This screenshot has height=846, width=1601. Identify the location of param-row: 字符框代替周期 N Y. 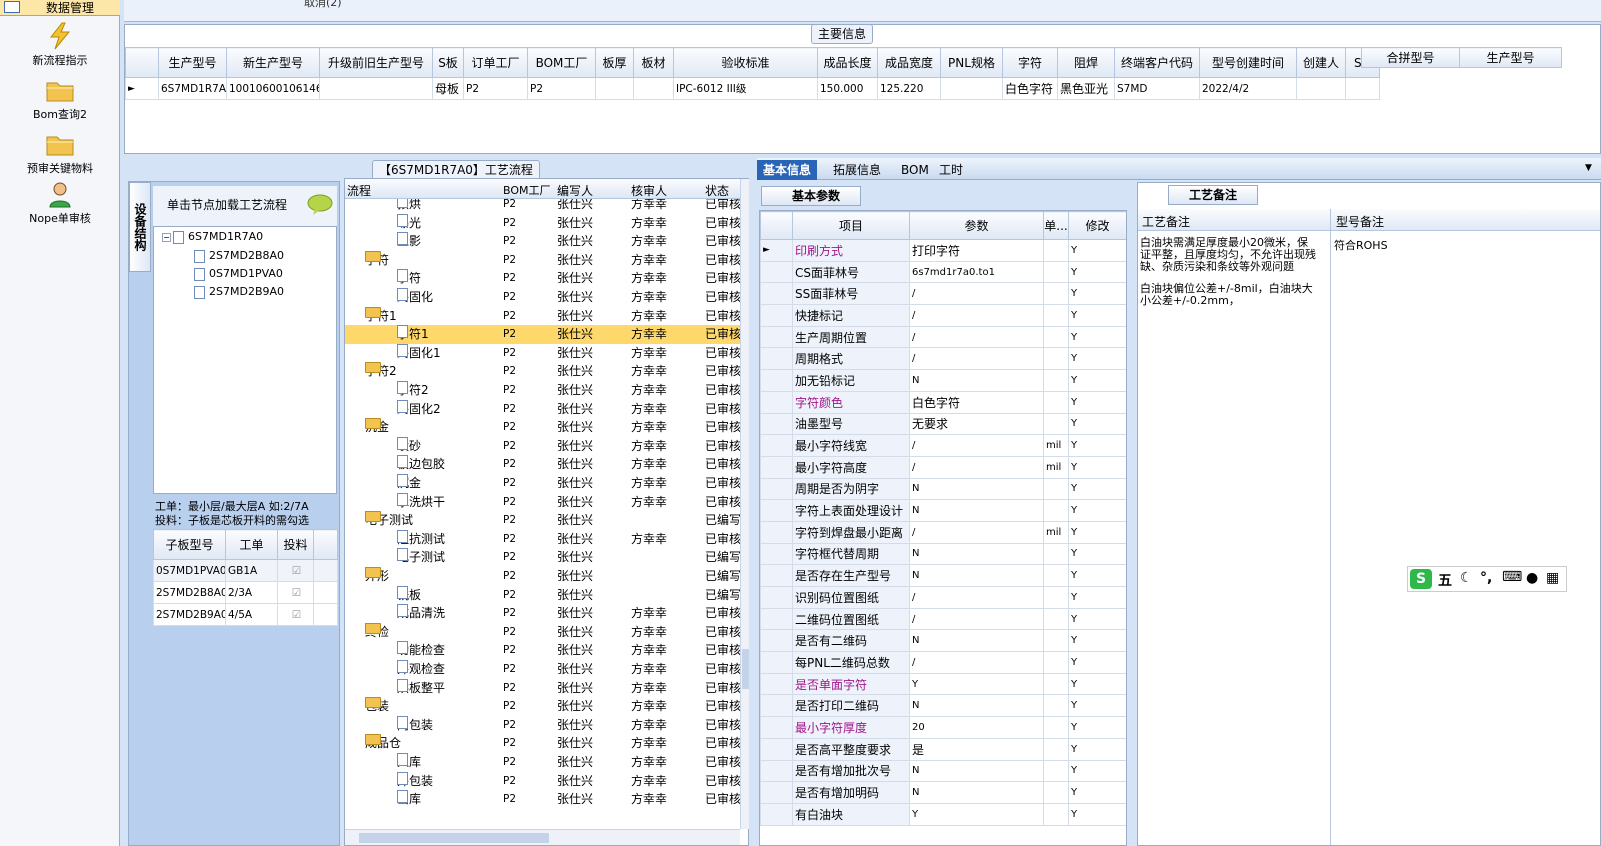
(943, 554).